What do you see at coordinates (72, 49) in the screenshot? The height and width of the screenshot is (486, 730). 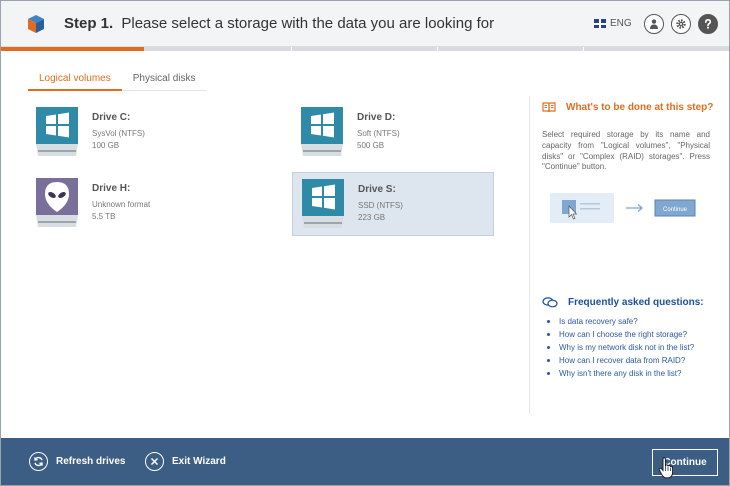 I see `progress-fill` at bounding box center [72, 49].